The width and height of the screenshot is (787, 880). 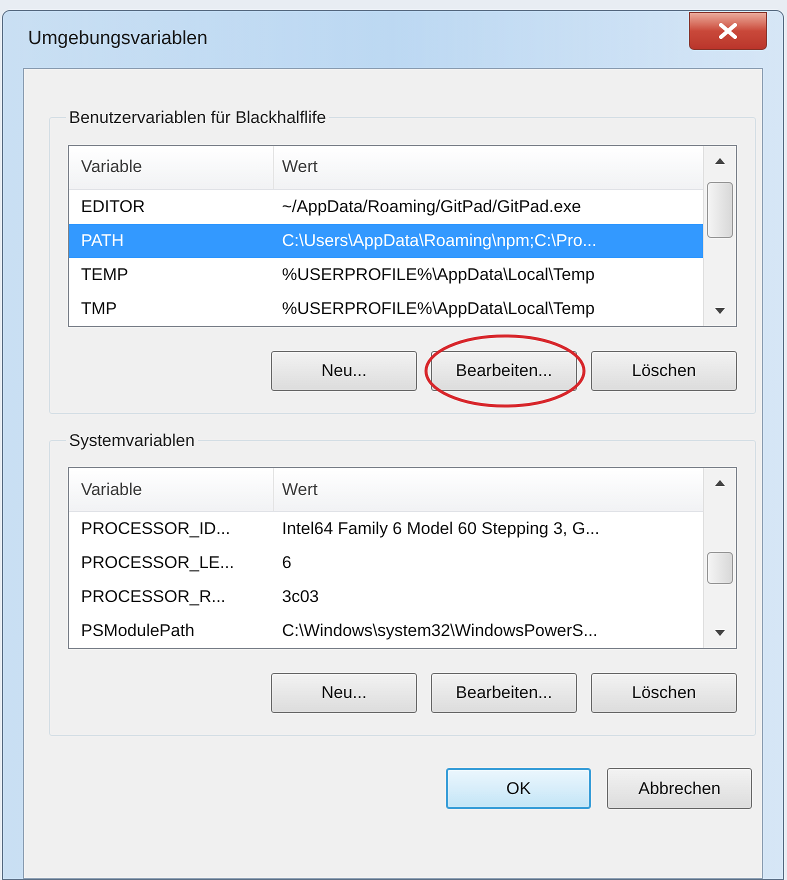 What do you see at coordinates (386, 563) in the screenshot?
I see `list-row: PROCESSOR_LE... 6` at bounding box center [386, 563].